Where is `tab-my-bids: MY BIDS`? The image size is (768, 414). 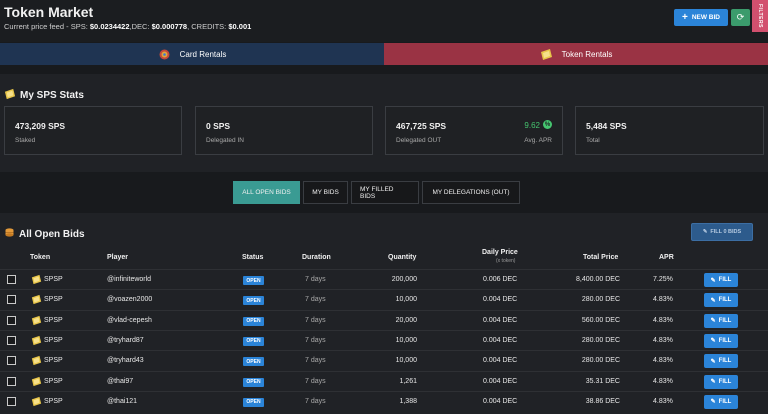 tab-my-bids: MY BIDS is located at coordinates (325, 192).